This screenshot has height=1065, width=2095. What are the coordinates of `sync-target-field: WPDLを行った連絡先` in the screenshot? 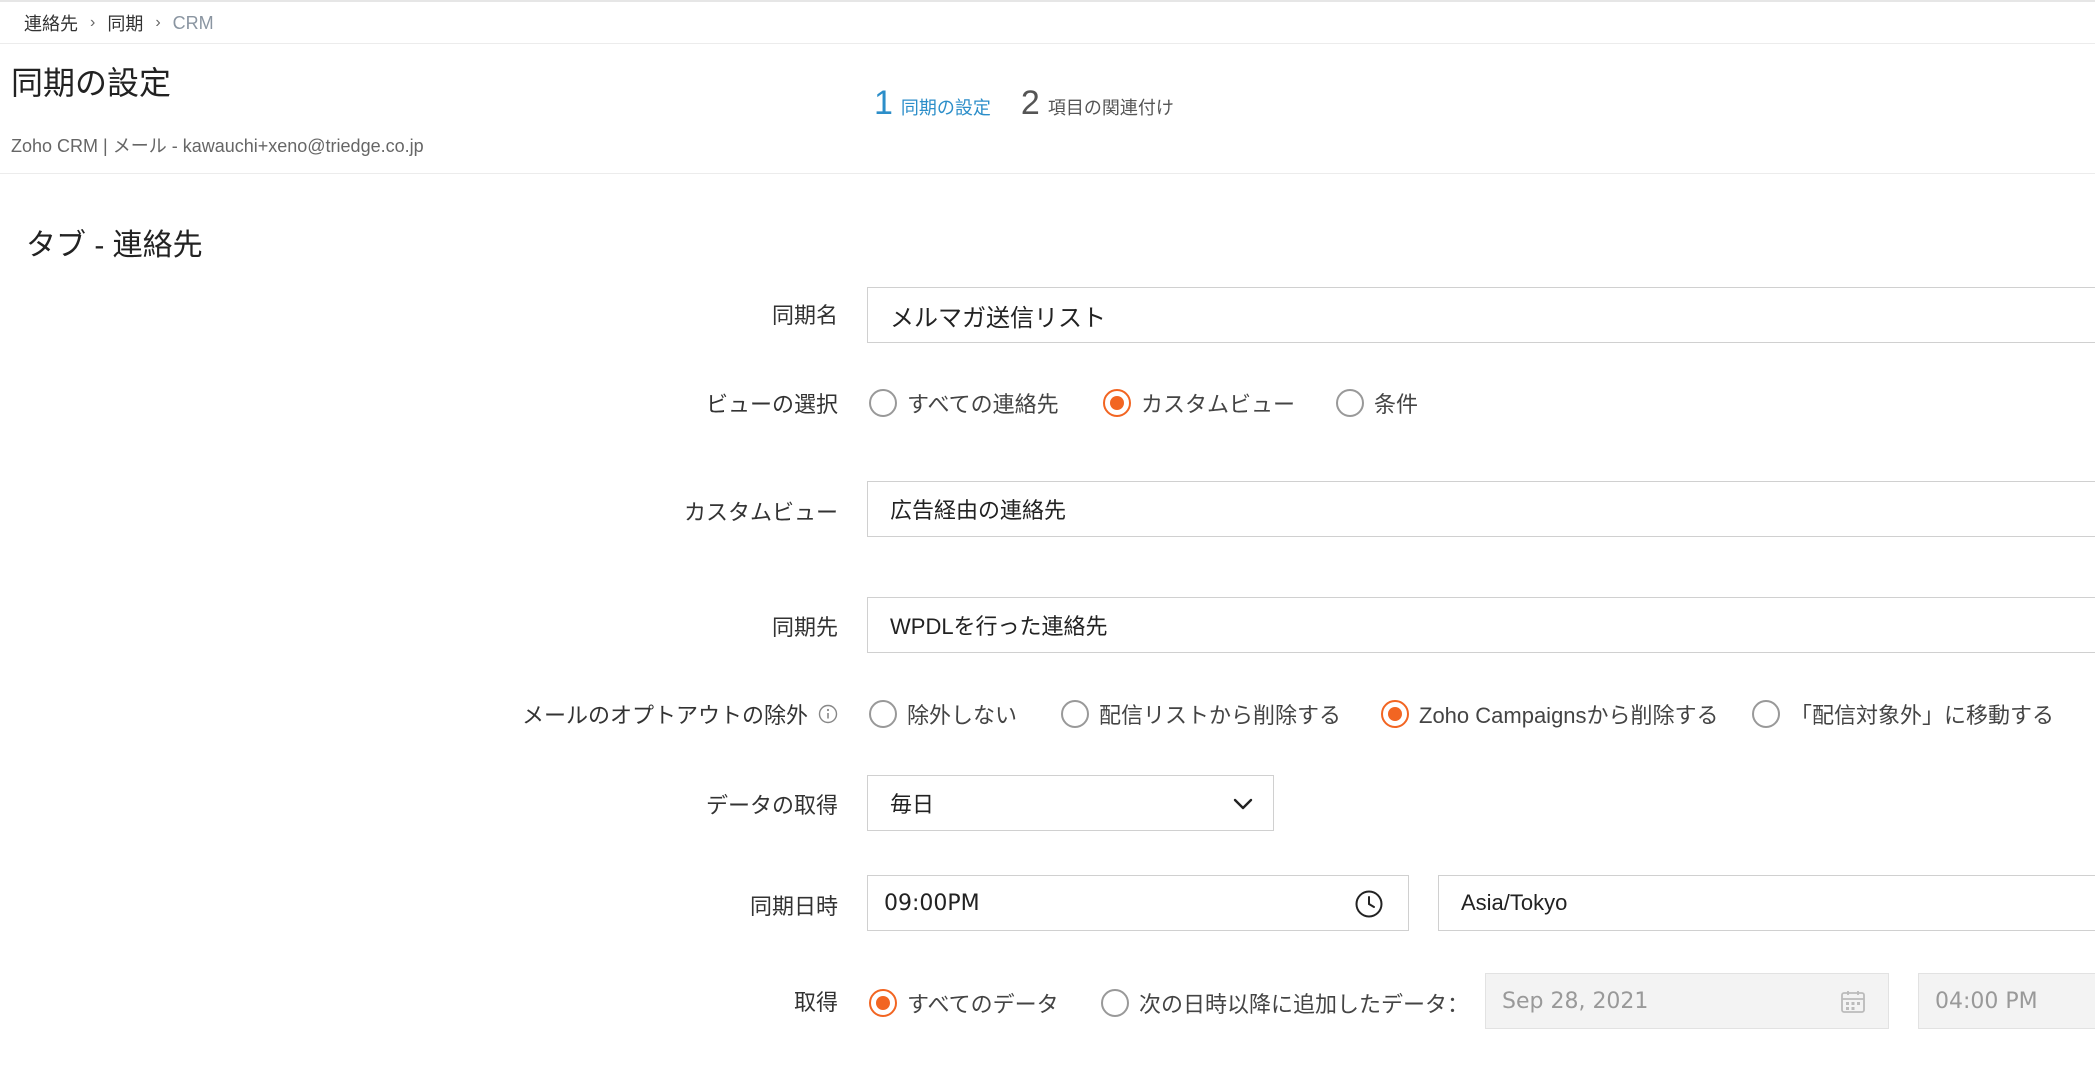 It's located at (1481, 625).